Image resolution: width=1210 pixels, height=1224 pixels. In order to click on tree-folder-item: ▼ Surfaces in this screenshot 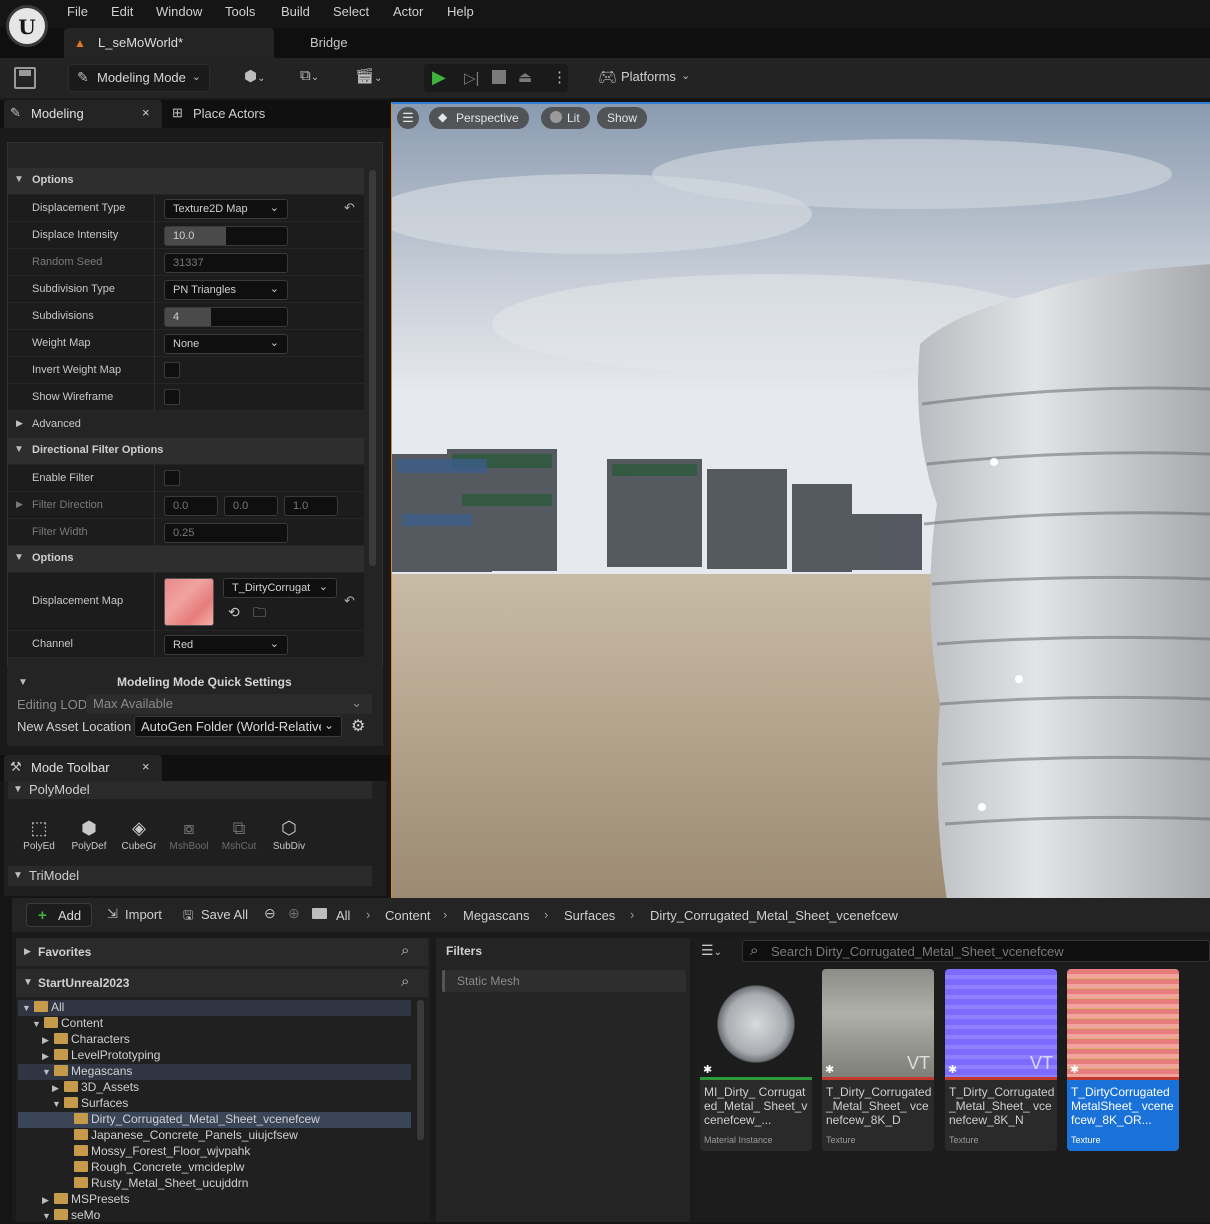, I will do `click(214, 1104)`.